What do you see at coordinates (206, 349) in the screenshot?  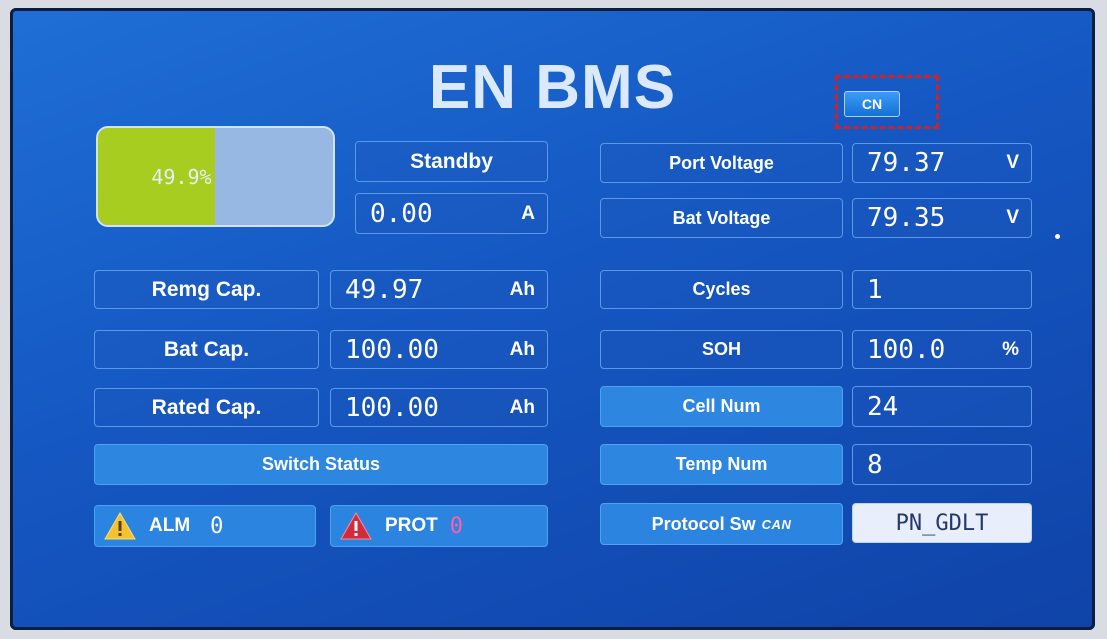 I see `bat-cap-label: Bat Cap.` at bounding box center [206, 349].